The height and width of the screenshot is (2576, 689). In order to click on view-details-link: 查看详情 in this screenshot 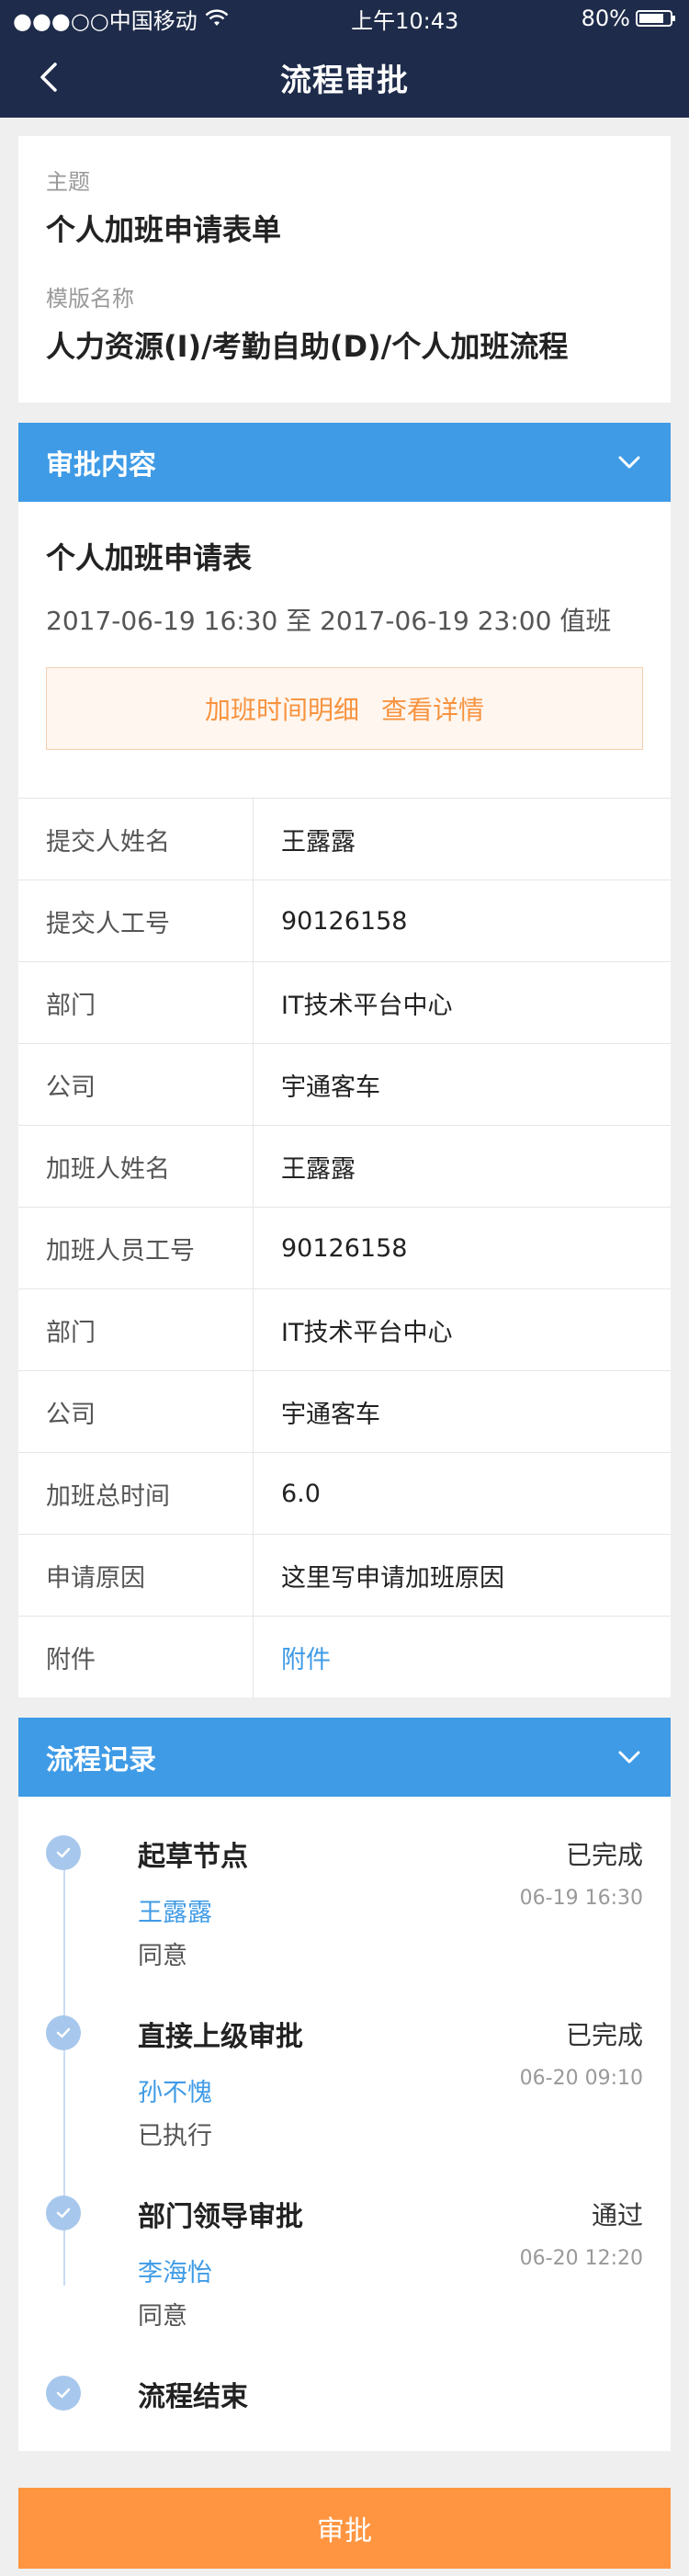, I will do `click(432, 708)`.